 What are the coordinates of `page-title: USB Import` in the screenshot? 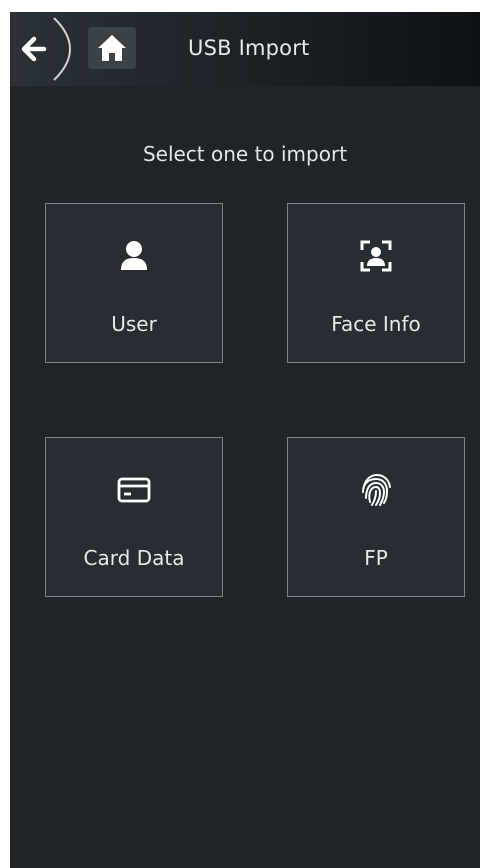 It's located at (249, 48).